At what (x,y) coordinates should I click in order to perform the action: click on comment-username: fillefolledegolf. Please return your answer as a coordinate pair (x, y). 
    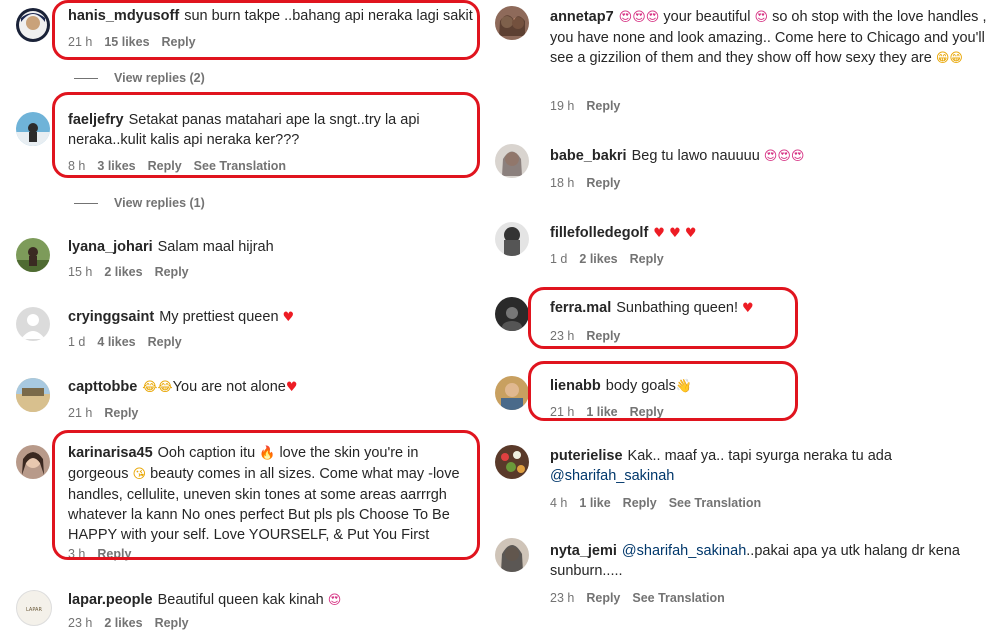
    Looking at the image, I should click on (599, 233).